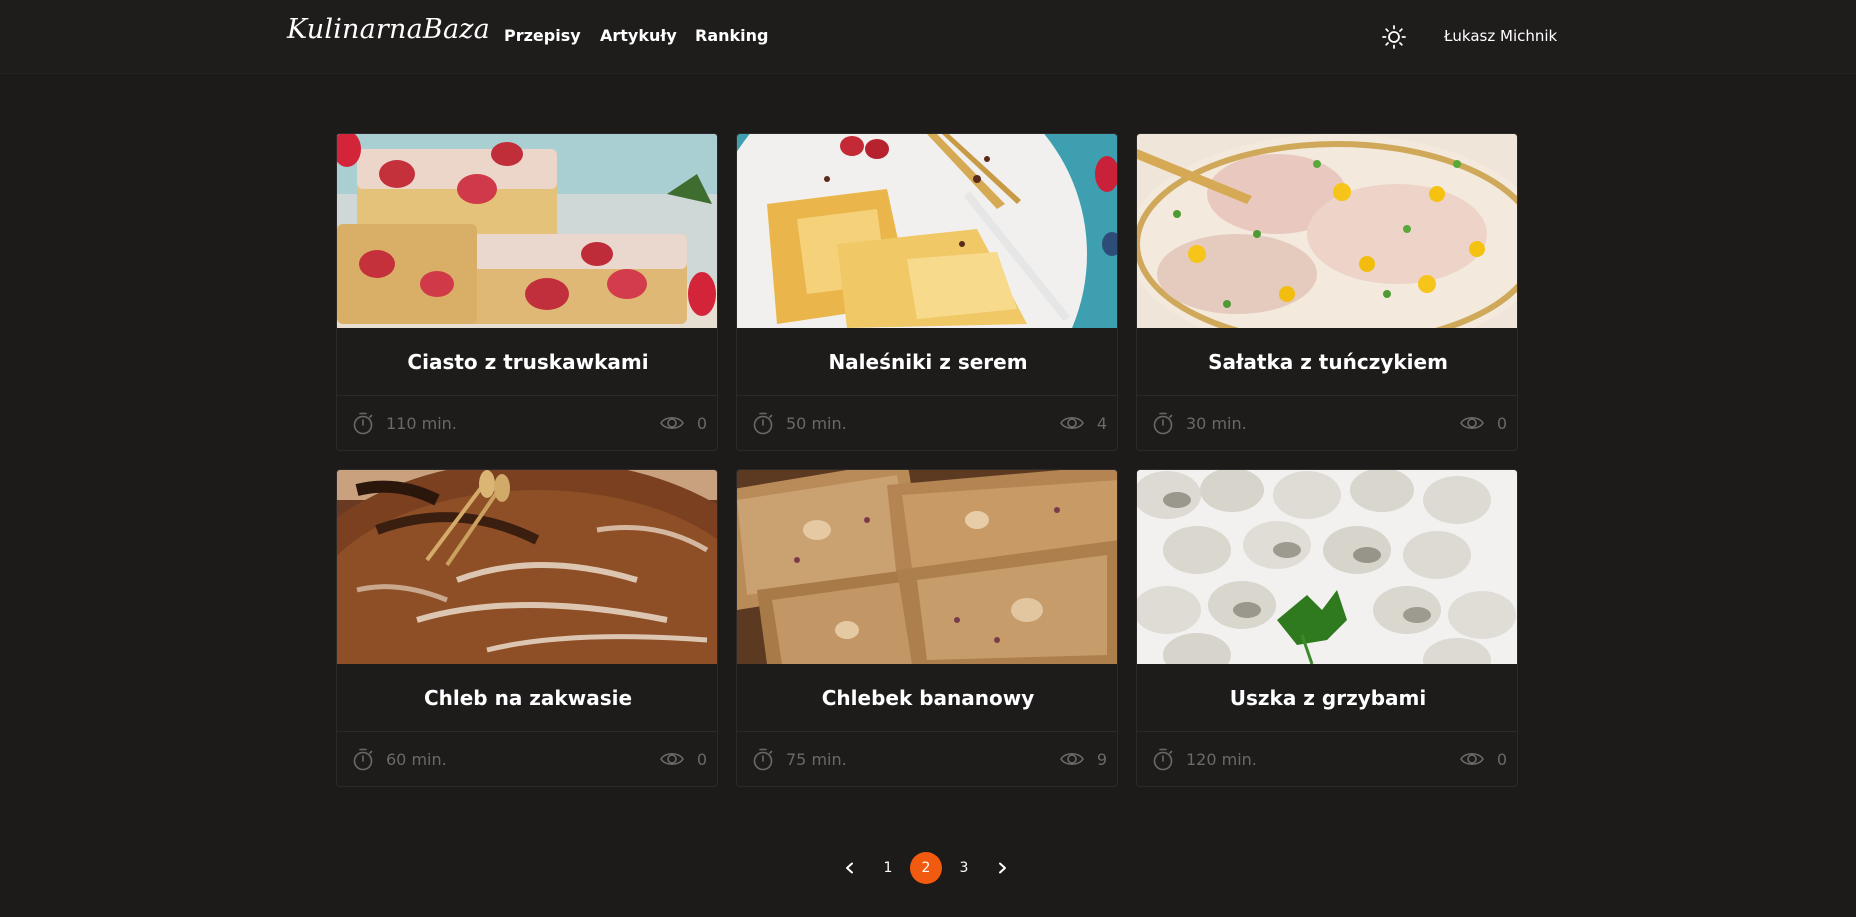 The image size is (1856, 917). I want to click on recipe-card: Ciasto z truskawkami 110 min. 0, so click(527, 292).